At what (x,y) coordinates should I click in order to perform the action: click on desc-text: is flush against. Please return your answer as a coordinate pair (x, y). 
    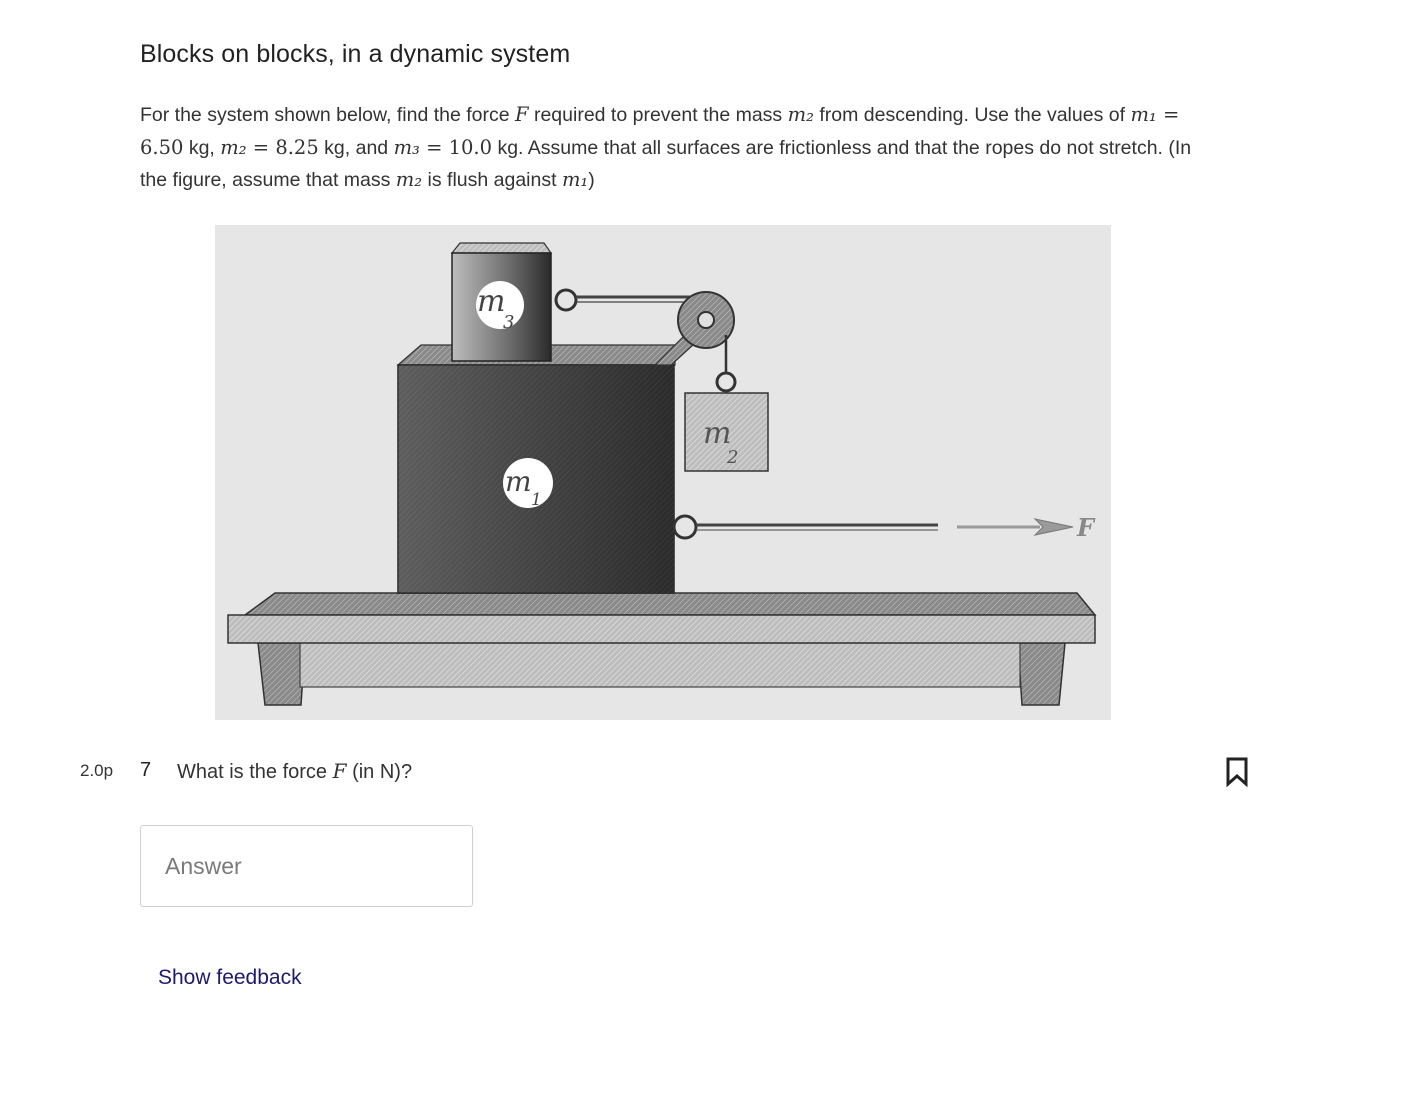
    Looking at the image, I should click on (492, 180).